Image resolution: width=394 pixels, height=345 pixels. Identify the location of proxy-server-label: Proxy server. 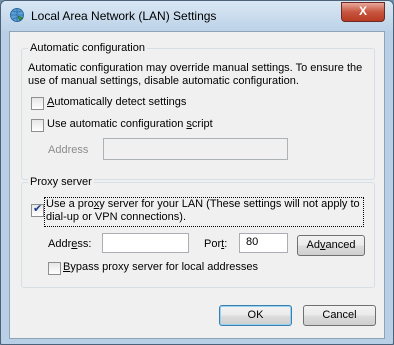
(61, 182).